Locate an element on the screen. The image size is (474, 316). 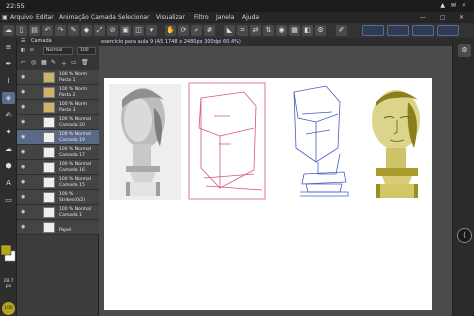
deselect-icon: ⊘ is located at coordinates (112, 30).